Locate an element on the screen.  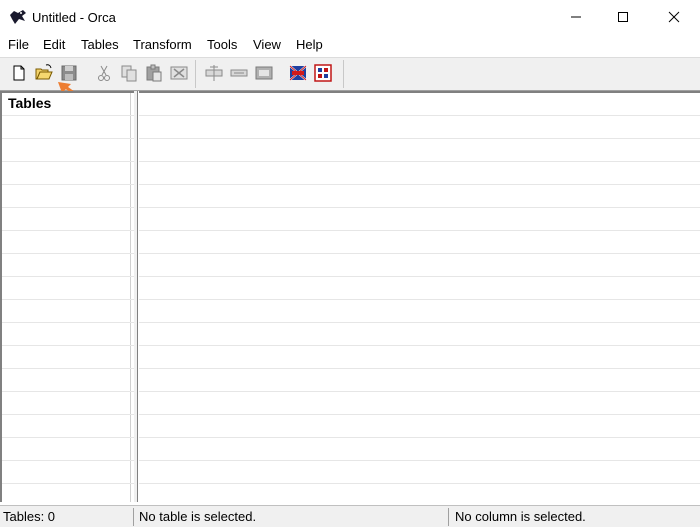
table-icon is located at coordinates (264, 73).